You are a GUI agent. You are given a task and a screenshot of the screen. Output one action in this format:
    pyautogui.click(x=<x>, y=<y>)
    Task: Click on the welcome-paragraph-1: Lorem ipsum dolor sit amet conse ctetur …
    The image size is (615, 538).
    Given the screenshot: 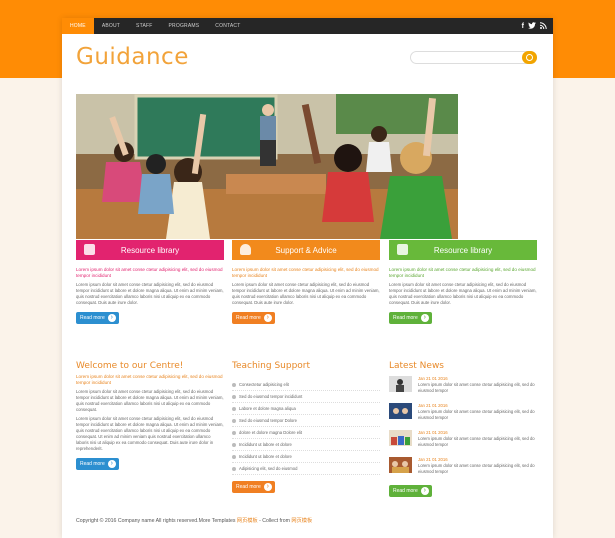 What is the action you would take?
    pyautogui.click(x=150, y=400)
    